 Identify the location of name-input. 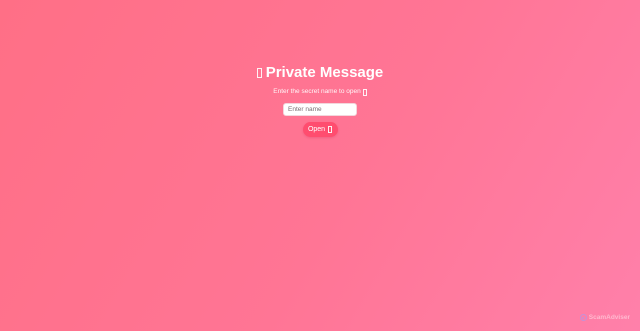
(320, 109).